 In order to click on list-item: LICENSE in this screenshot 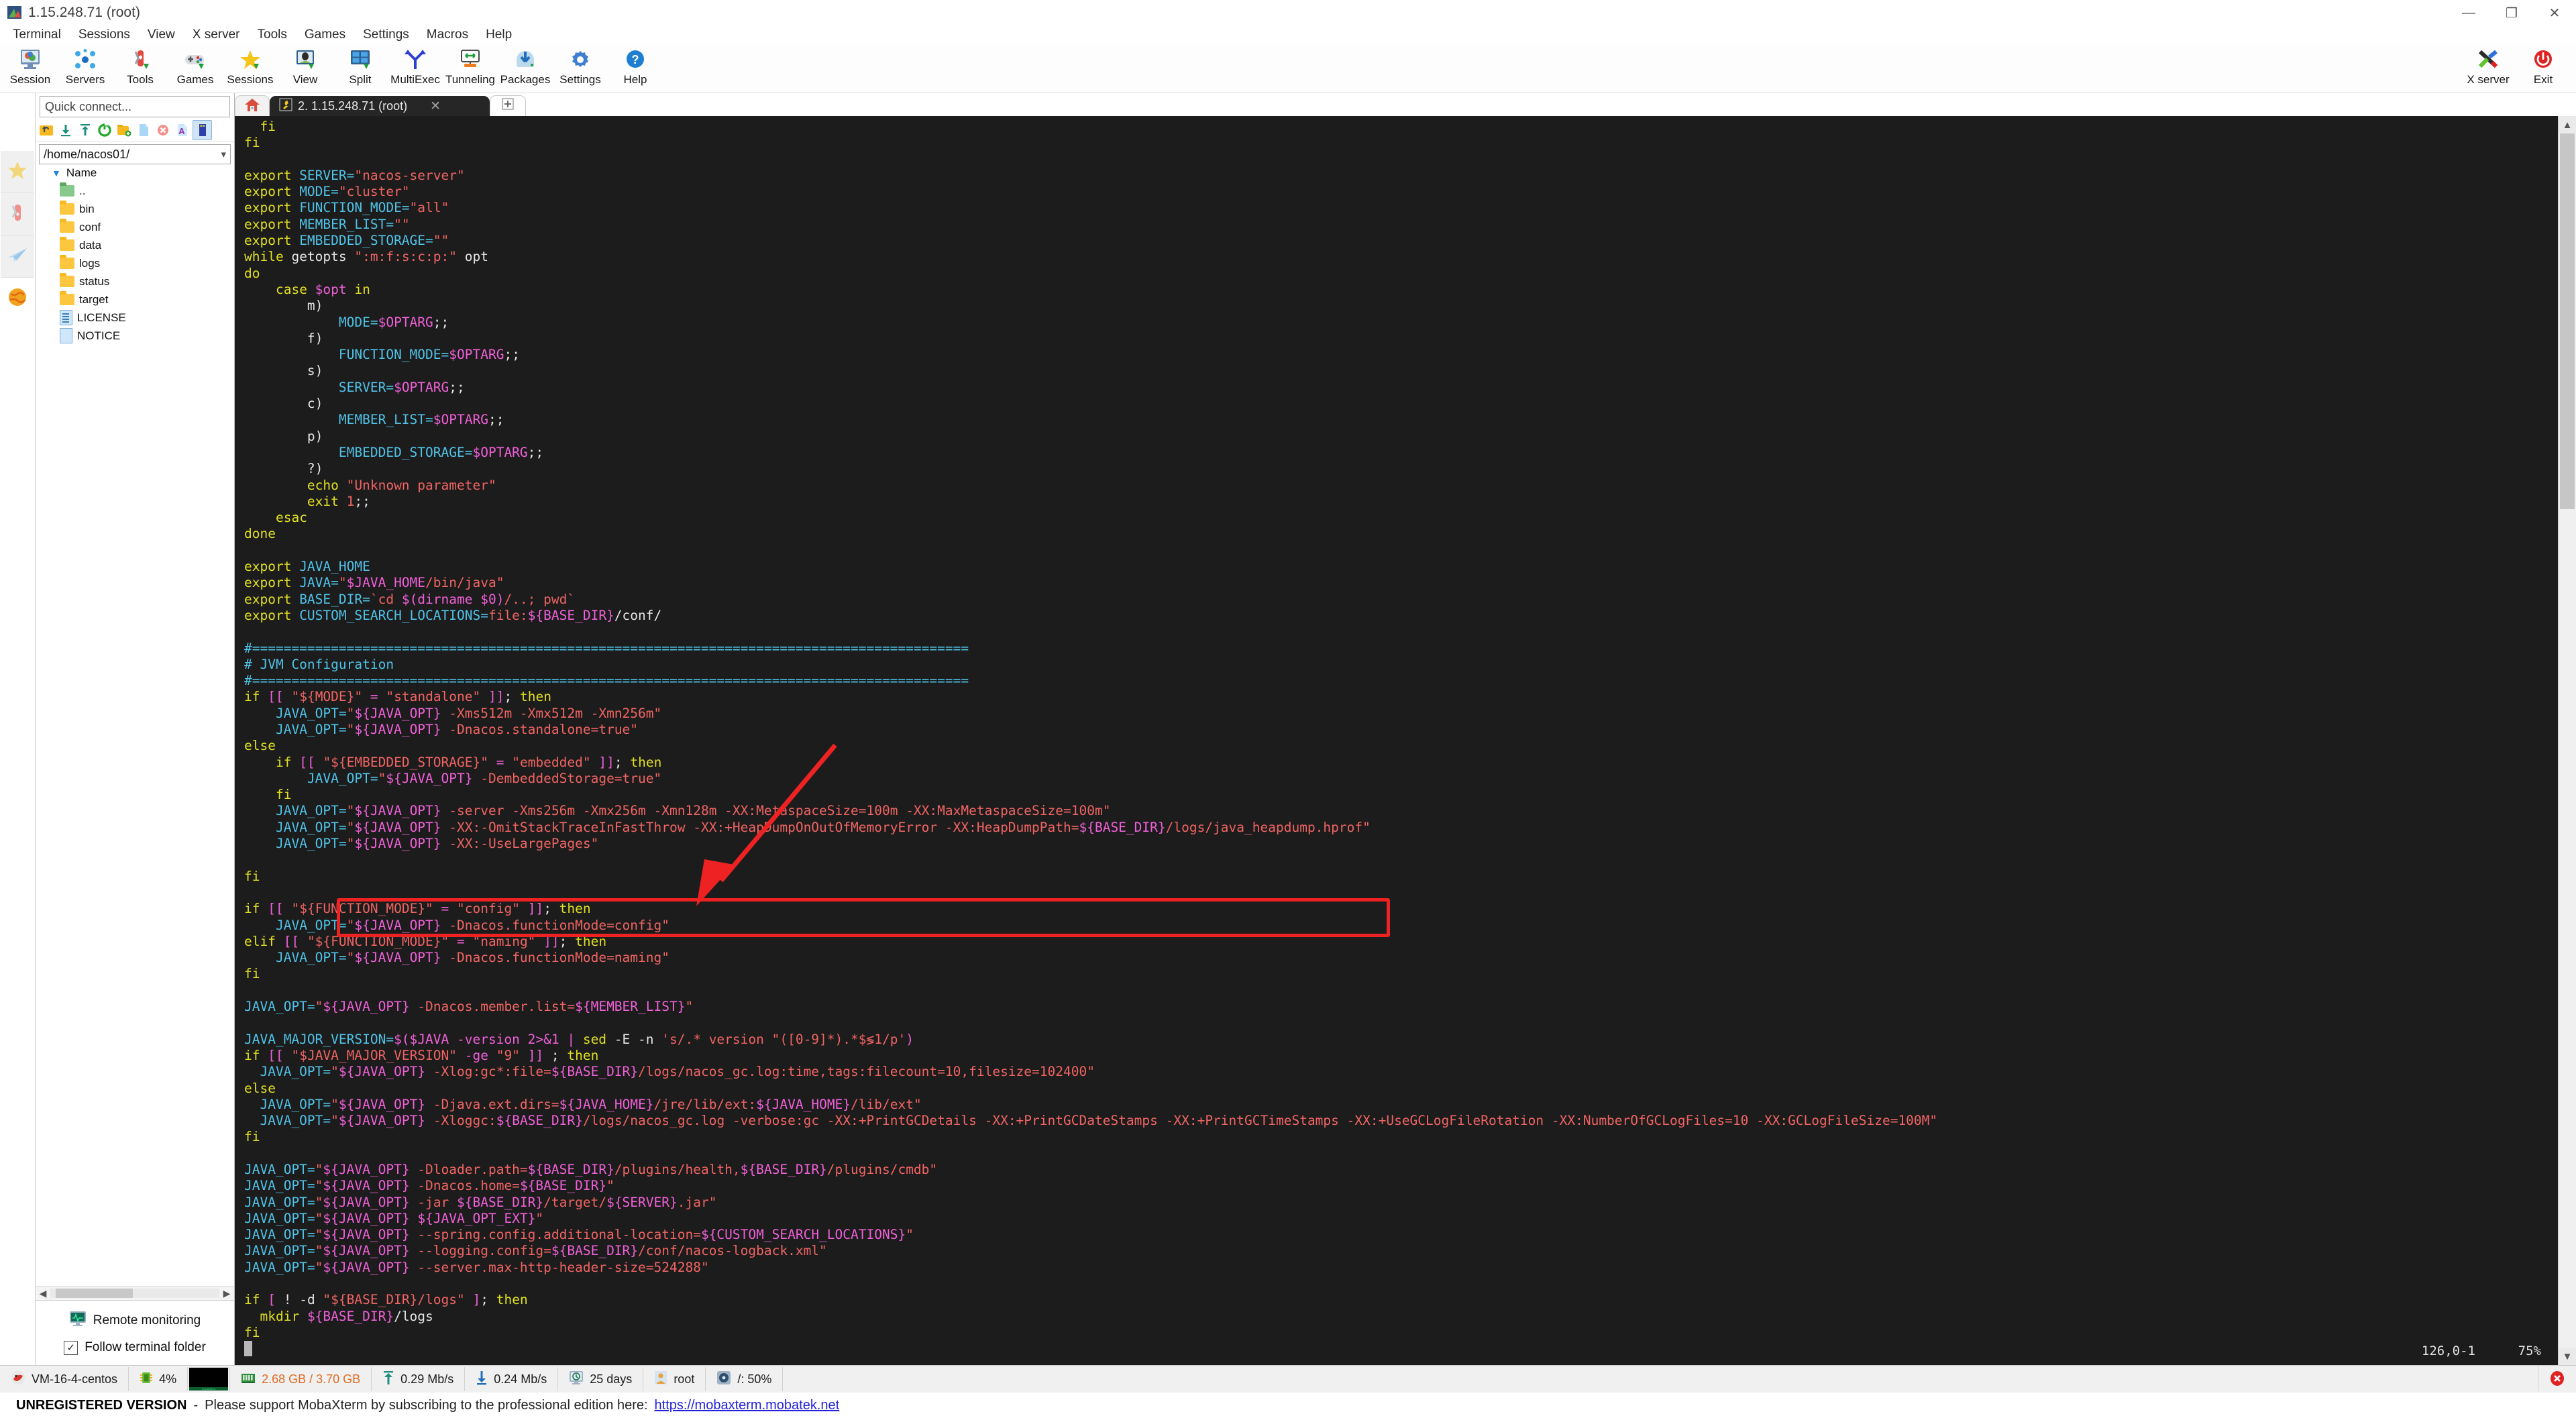, I will do `click(135, 318)`.